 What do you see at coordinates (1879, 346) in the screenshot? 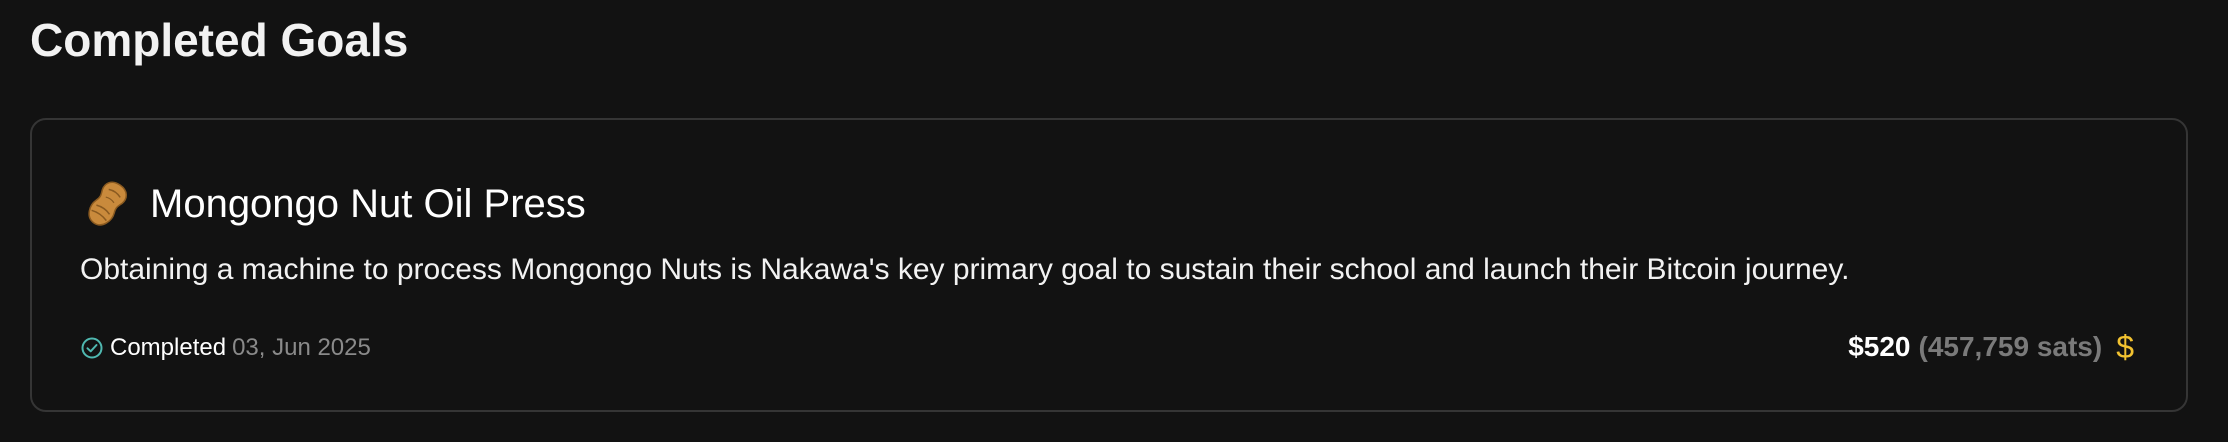
I see `amount-usd: $520` at bounding box center [1879, 346].